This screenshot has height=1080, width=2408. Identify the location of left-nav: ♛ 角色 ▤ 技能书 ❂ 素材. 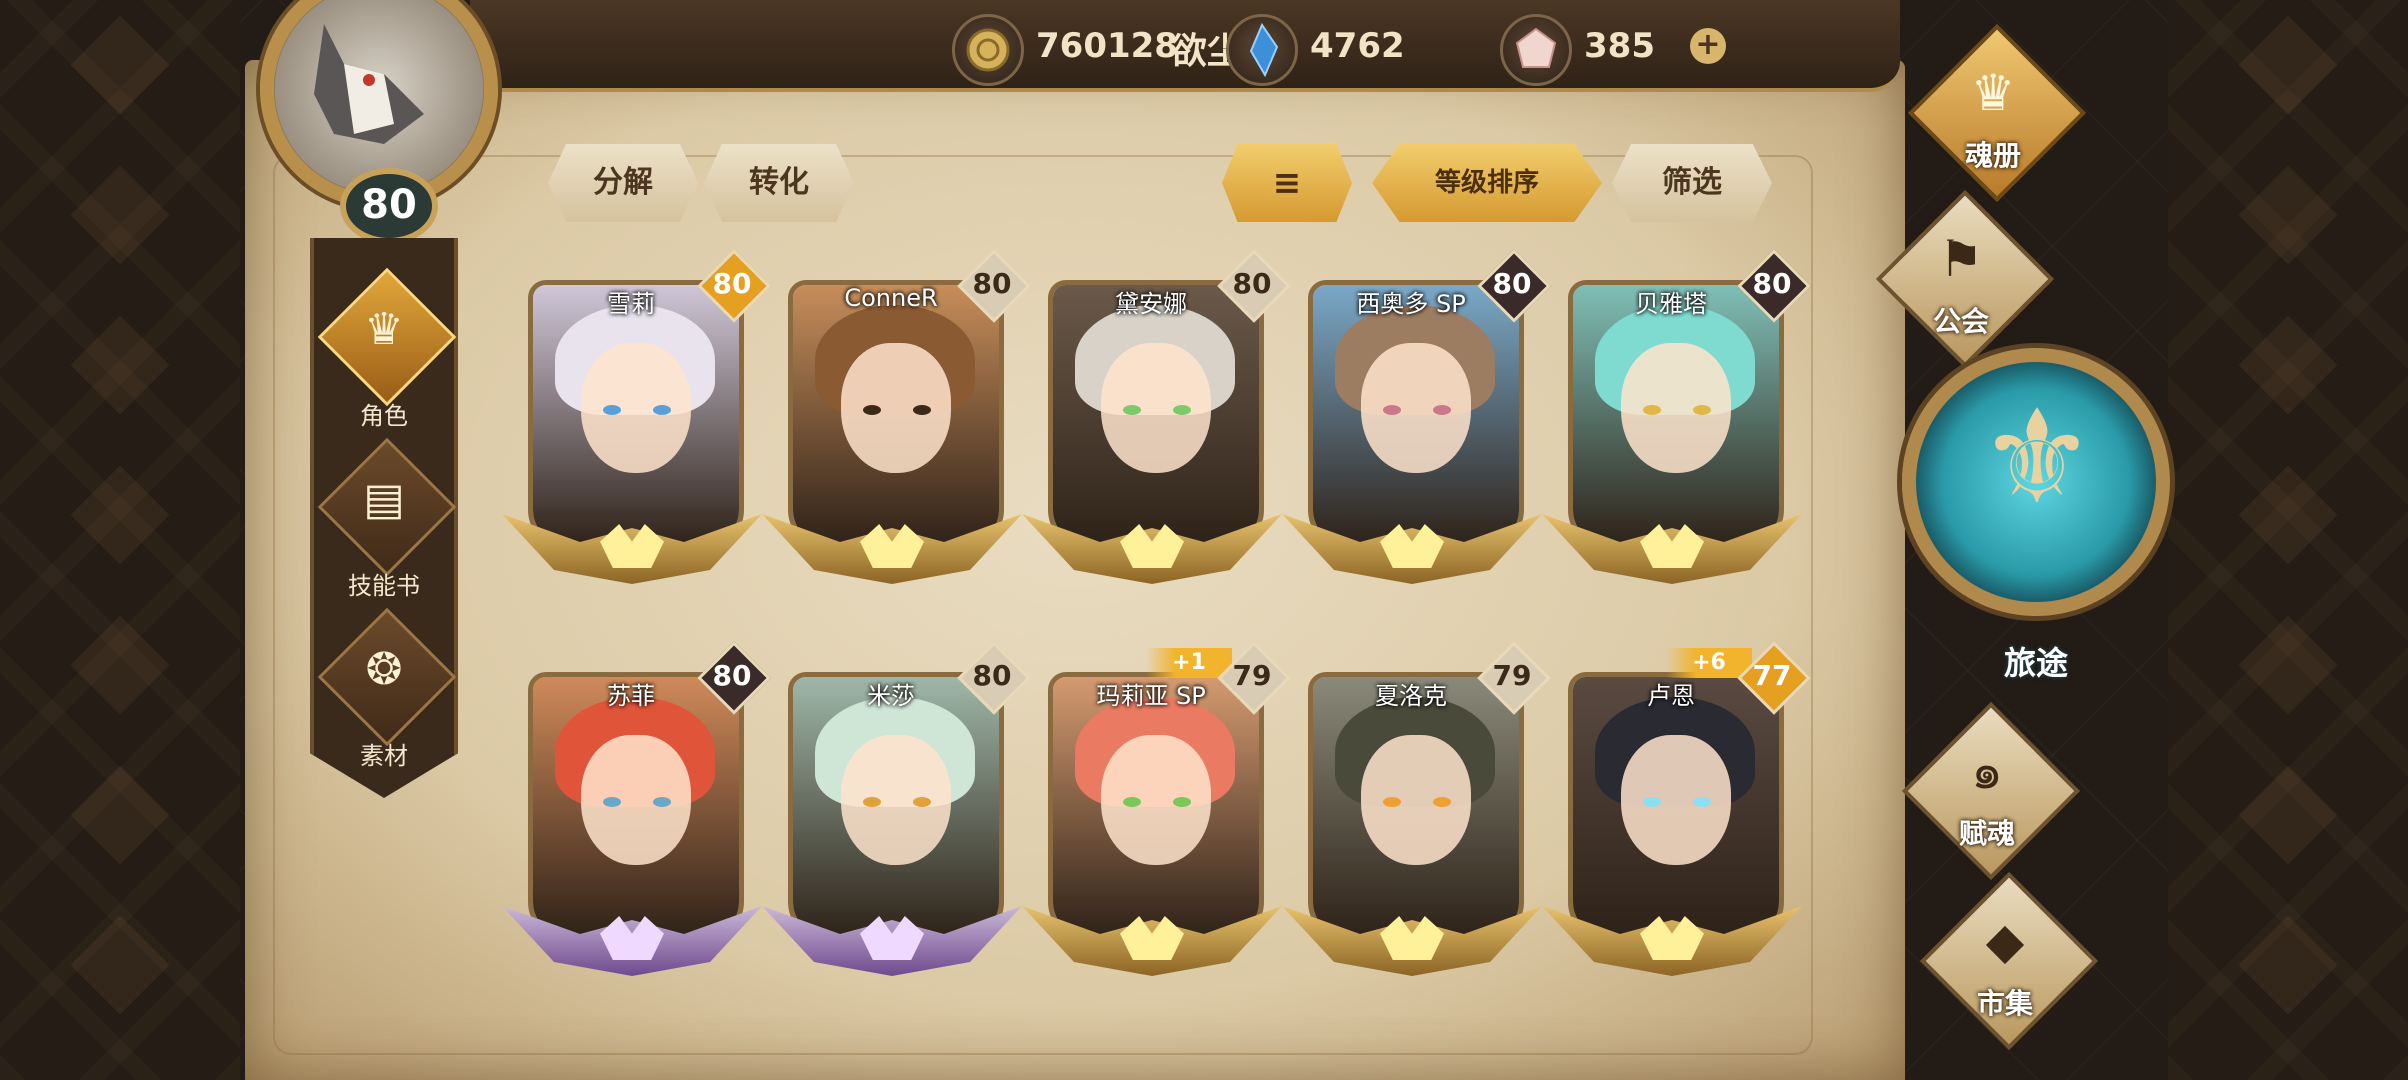
(384, 518).